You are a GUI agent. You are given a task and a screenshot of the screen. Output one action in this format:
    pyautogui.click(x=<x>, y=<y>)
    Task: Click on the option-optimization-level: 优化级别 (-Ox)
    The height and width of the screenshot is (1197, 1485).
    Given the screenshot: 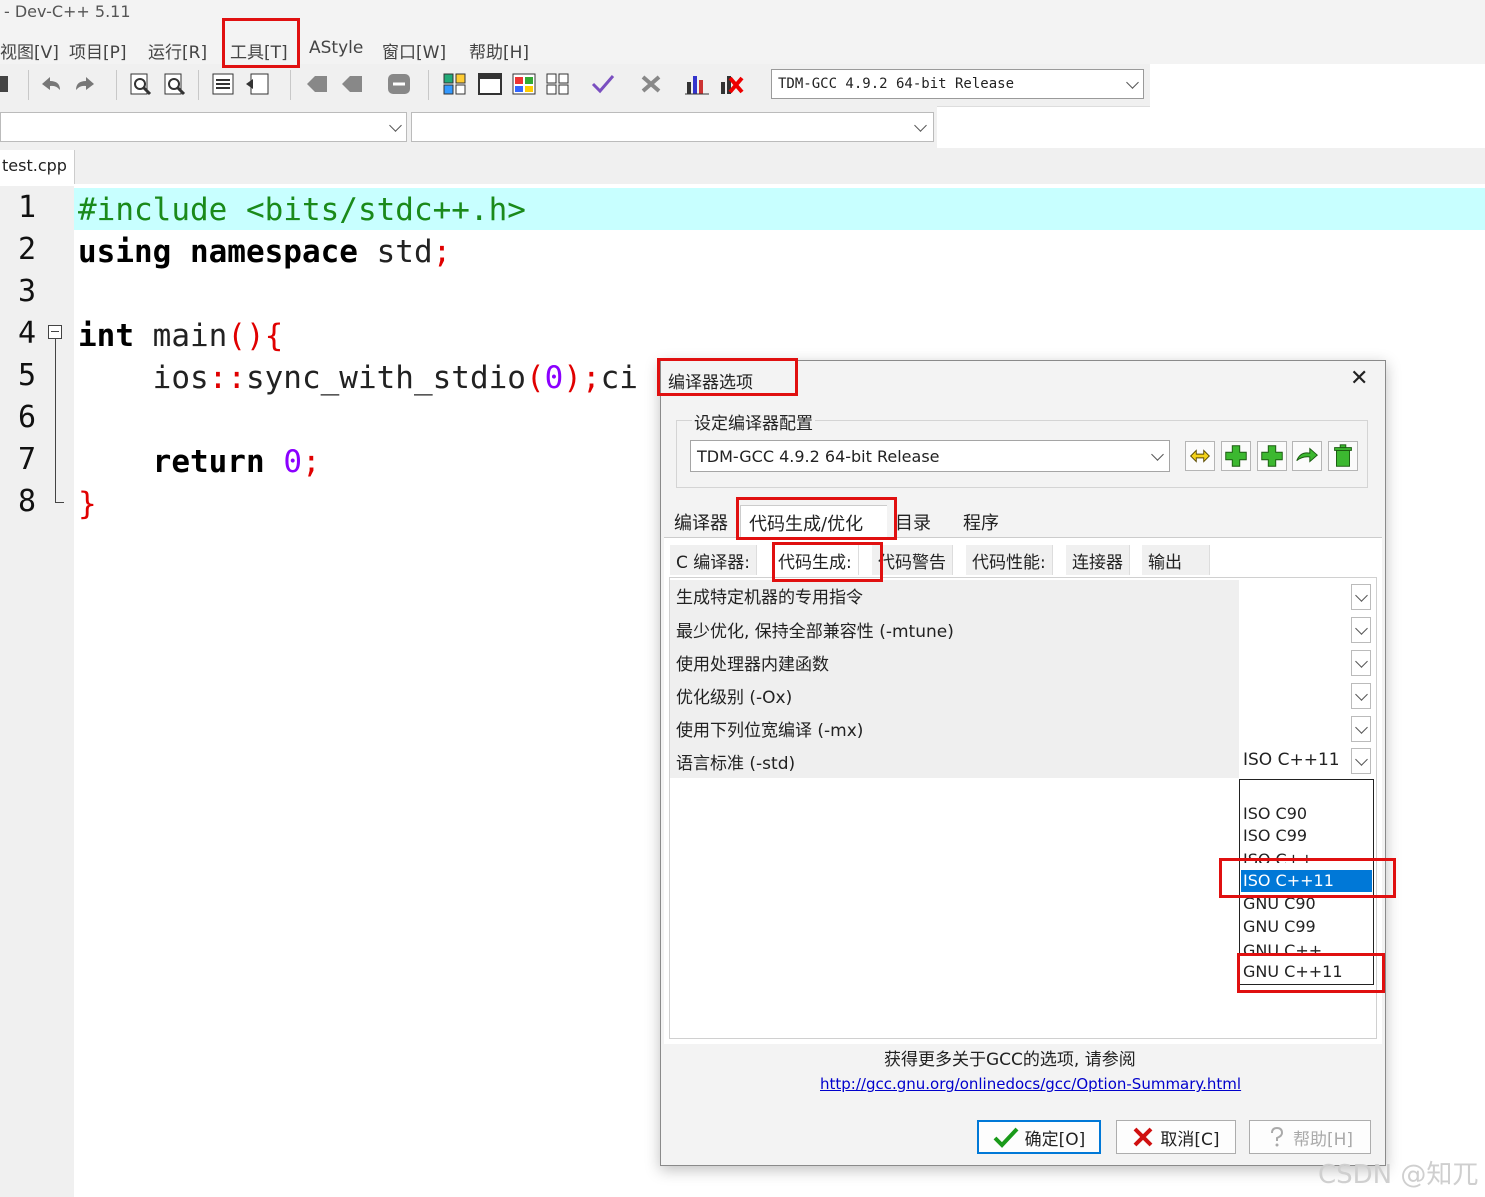 What is the action you would take?
    pyautogui.click(x=734, y=698)
    